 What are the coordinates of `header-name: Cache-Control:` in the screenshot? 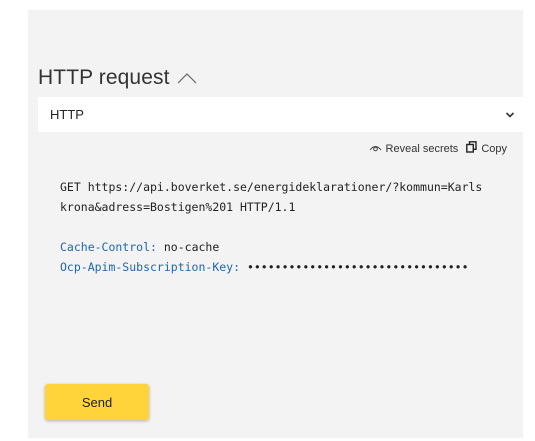 It's located at (108, 247).